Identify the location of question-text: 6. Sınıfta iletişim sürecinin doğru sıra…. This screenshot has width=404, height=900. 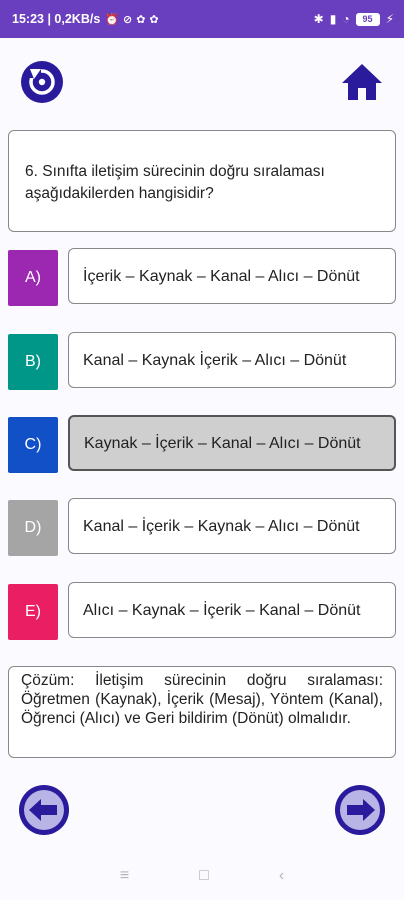
(175, 182).